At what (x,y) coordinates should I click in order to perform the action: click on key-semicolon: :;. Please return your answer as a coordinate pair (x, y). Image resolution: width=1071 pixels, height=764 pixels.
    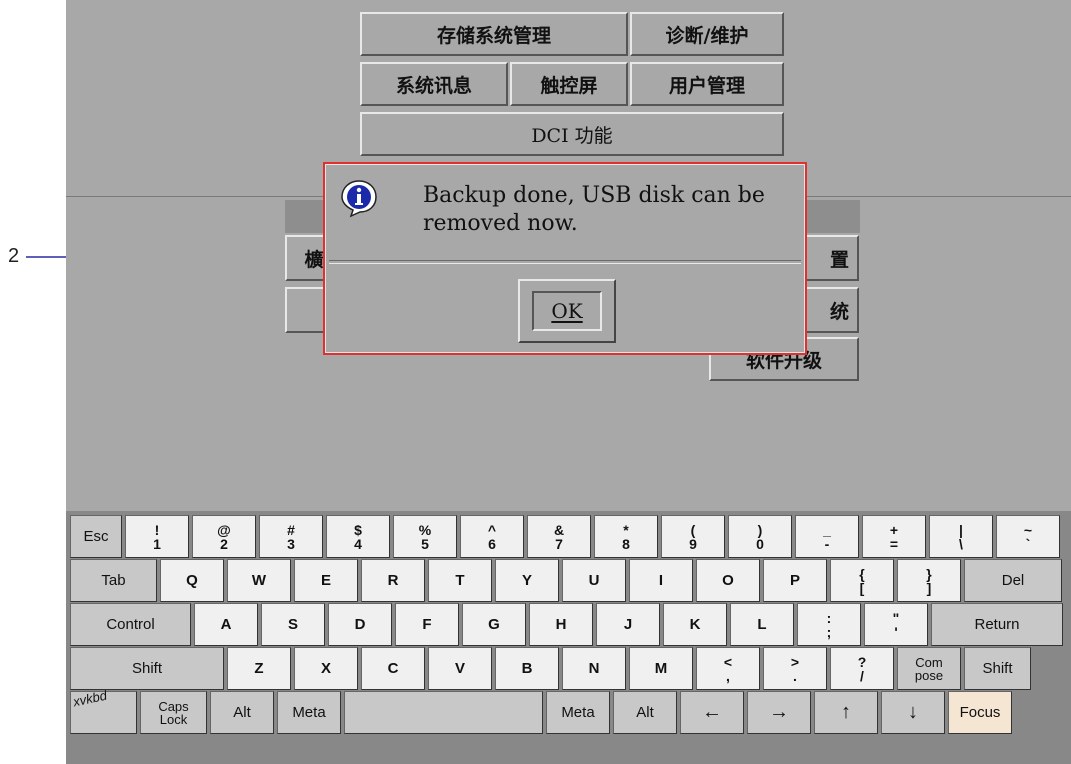
    Looking at the image, I should click on (829, 624).